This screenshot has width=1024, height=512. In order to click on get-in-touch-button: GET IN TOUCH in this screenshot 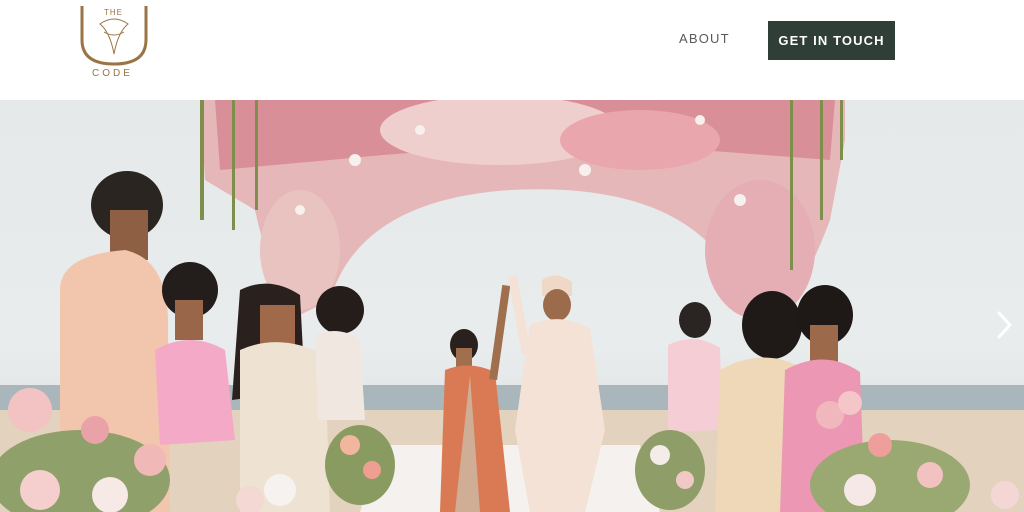, I will do `click(831, 40)`.